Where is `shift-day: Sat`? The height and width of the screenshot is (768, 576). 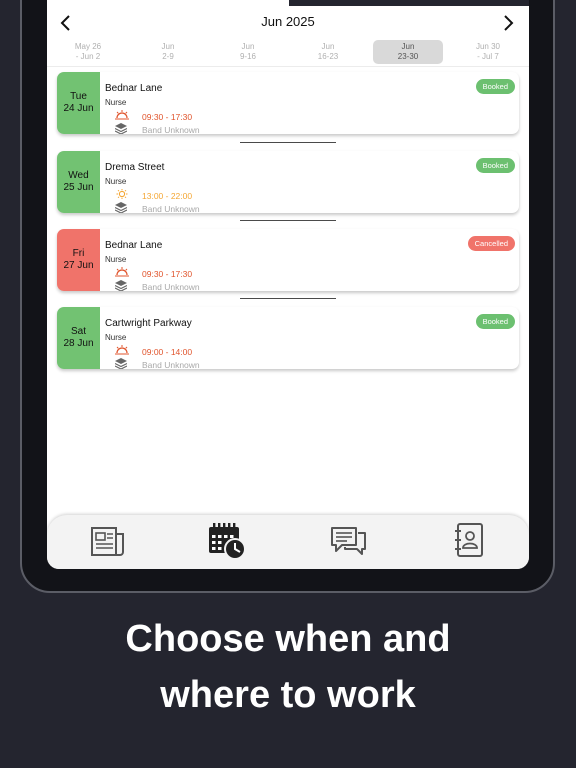
shift-day: Sat is located at coordinates (78, 331).